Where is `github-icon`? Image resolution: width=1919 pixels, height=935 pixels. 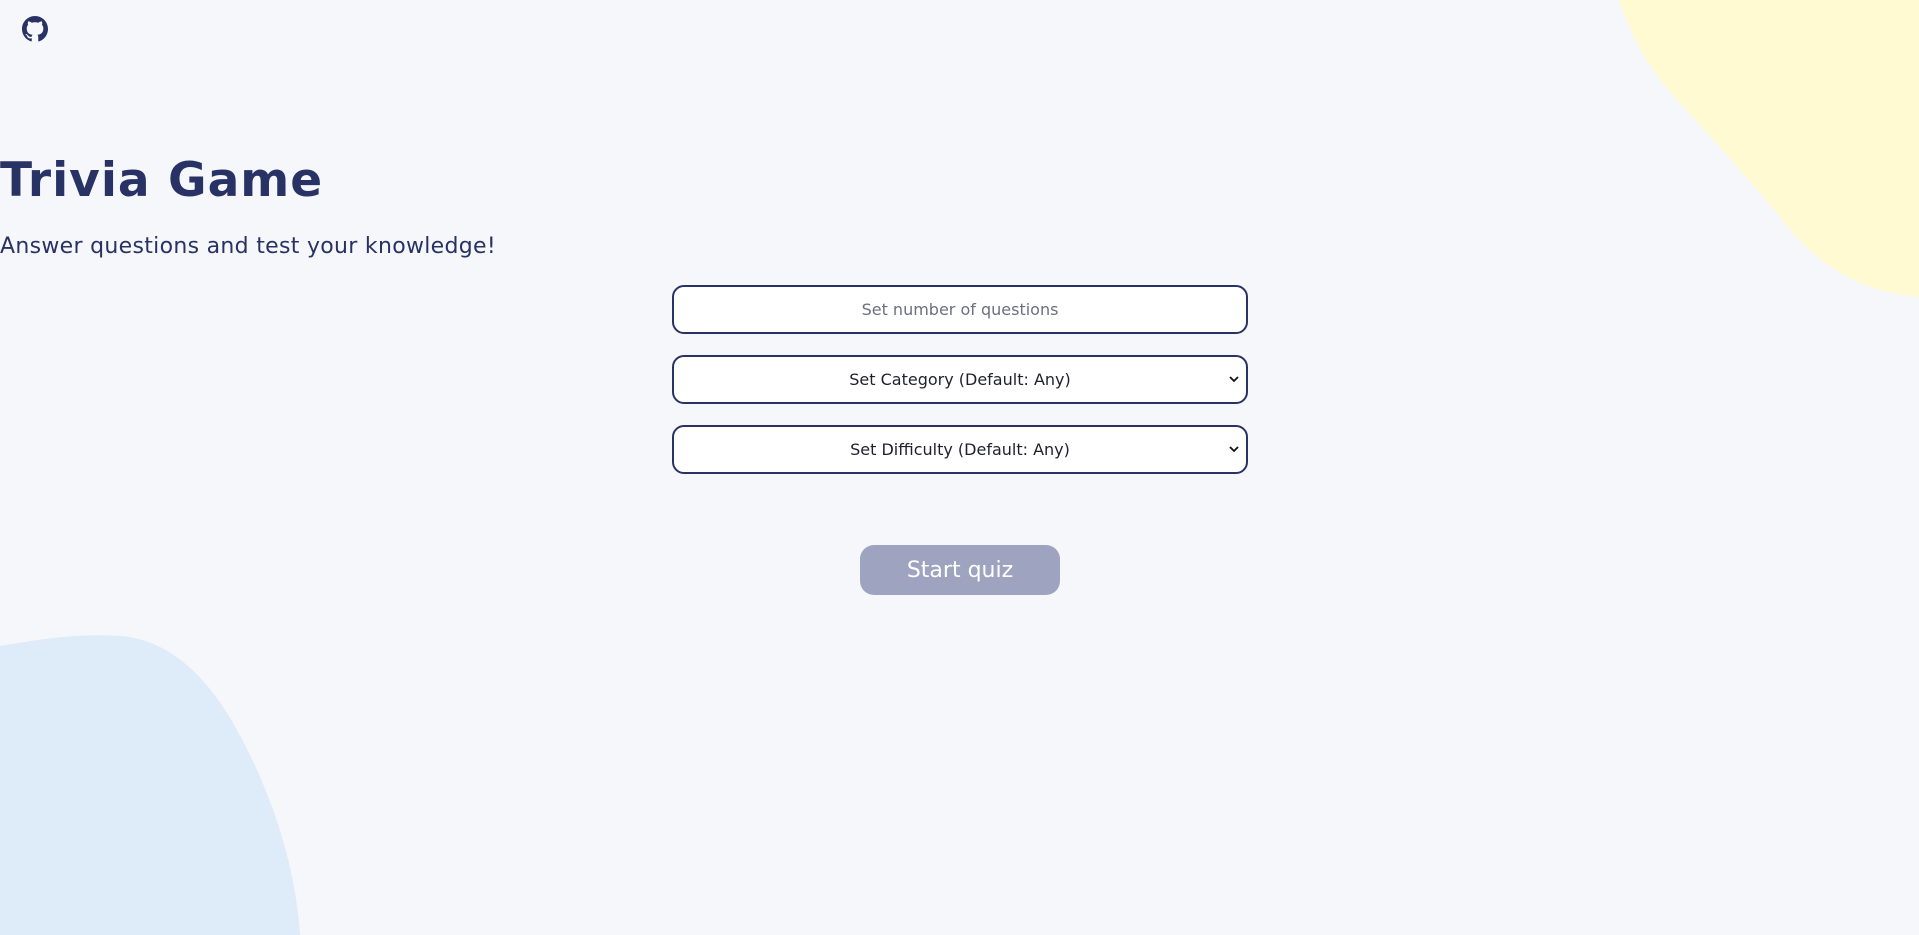
github-icon is located at coordinates (35, 29).